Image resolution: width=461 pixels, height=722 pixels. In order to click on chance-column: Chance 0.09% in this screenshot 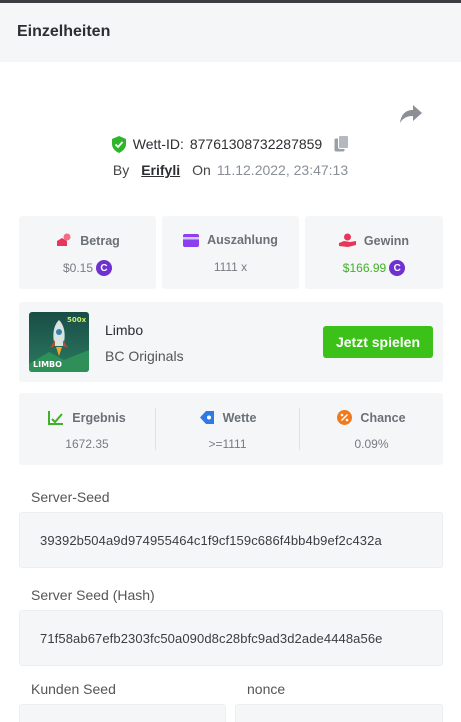, I will do `click(371, 429)`.